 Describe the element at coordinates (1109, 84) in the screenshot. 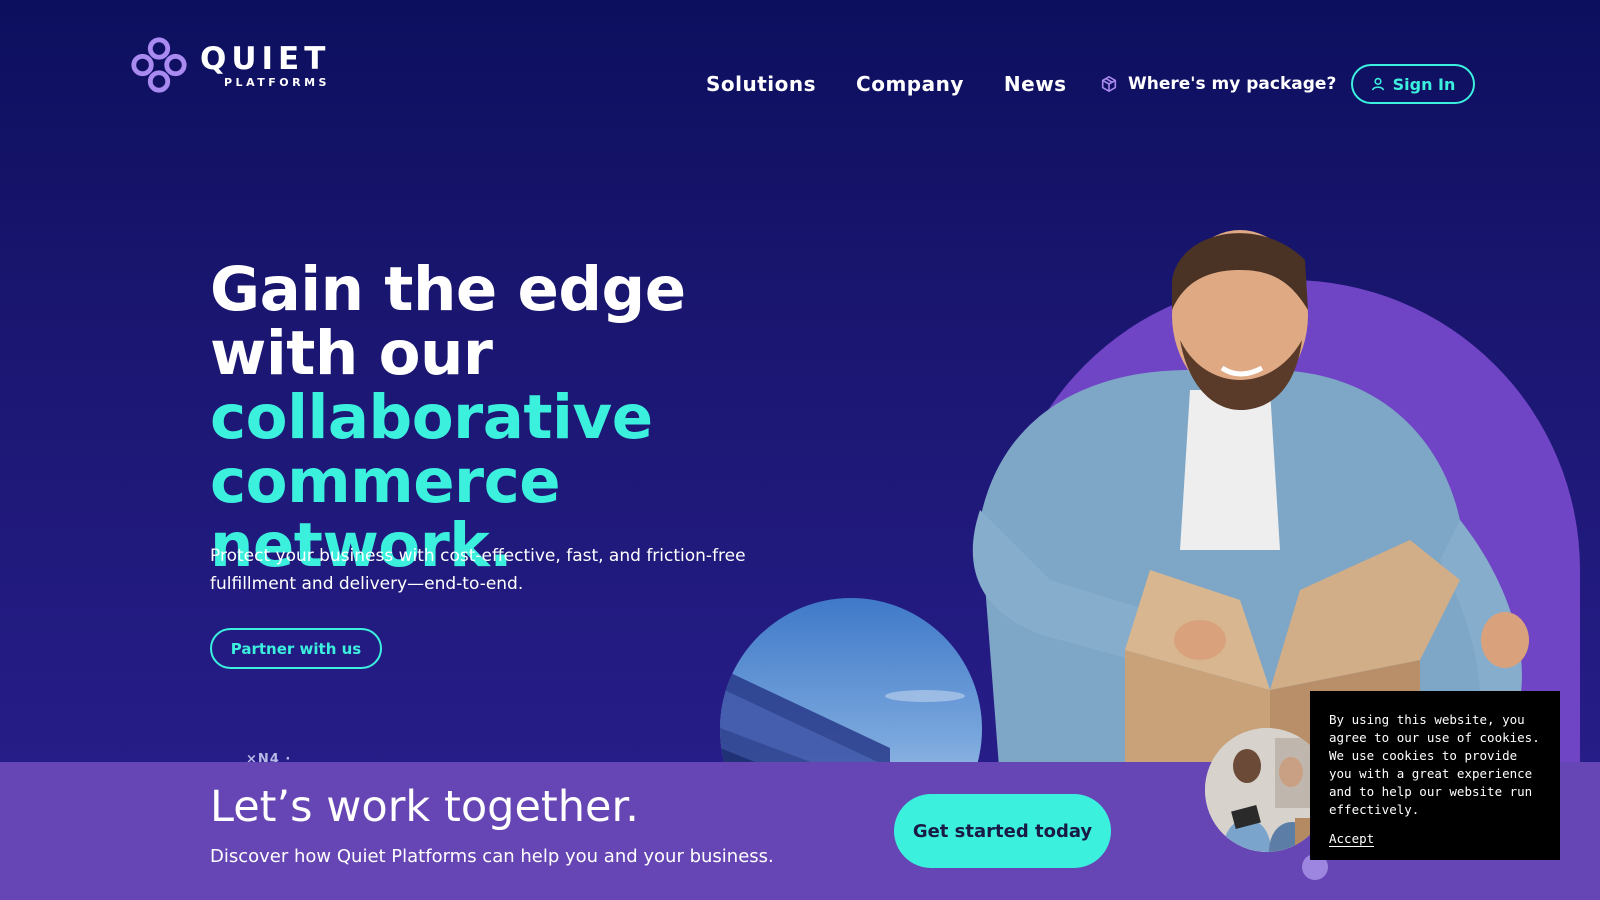

I see `package-icon` at that location.